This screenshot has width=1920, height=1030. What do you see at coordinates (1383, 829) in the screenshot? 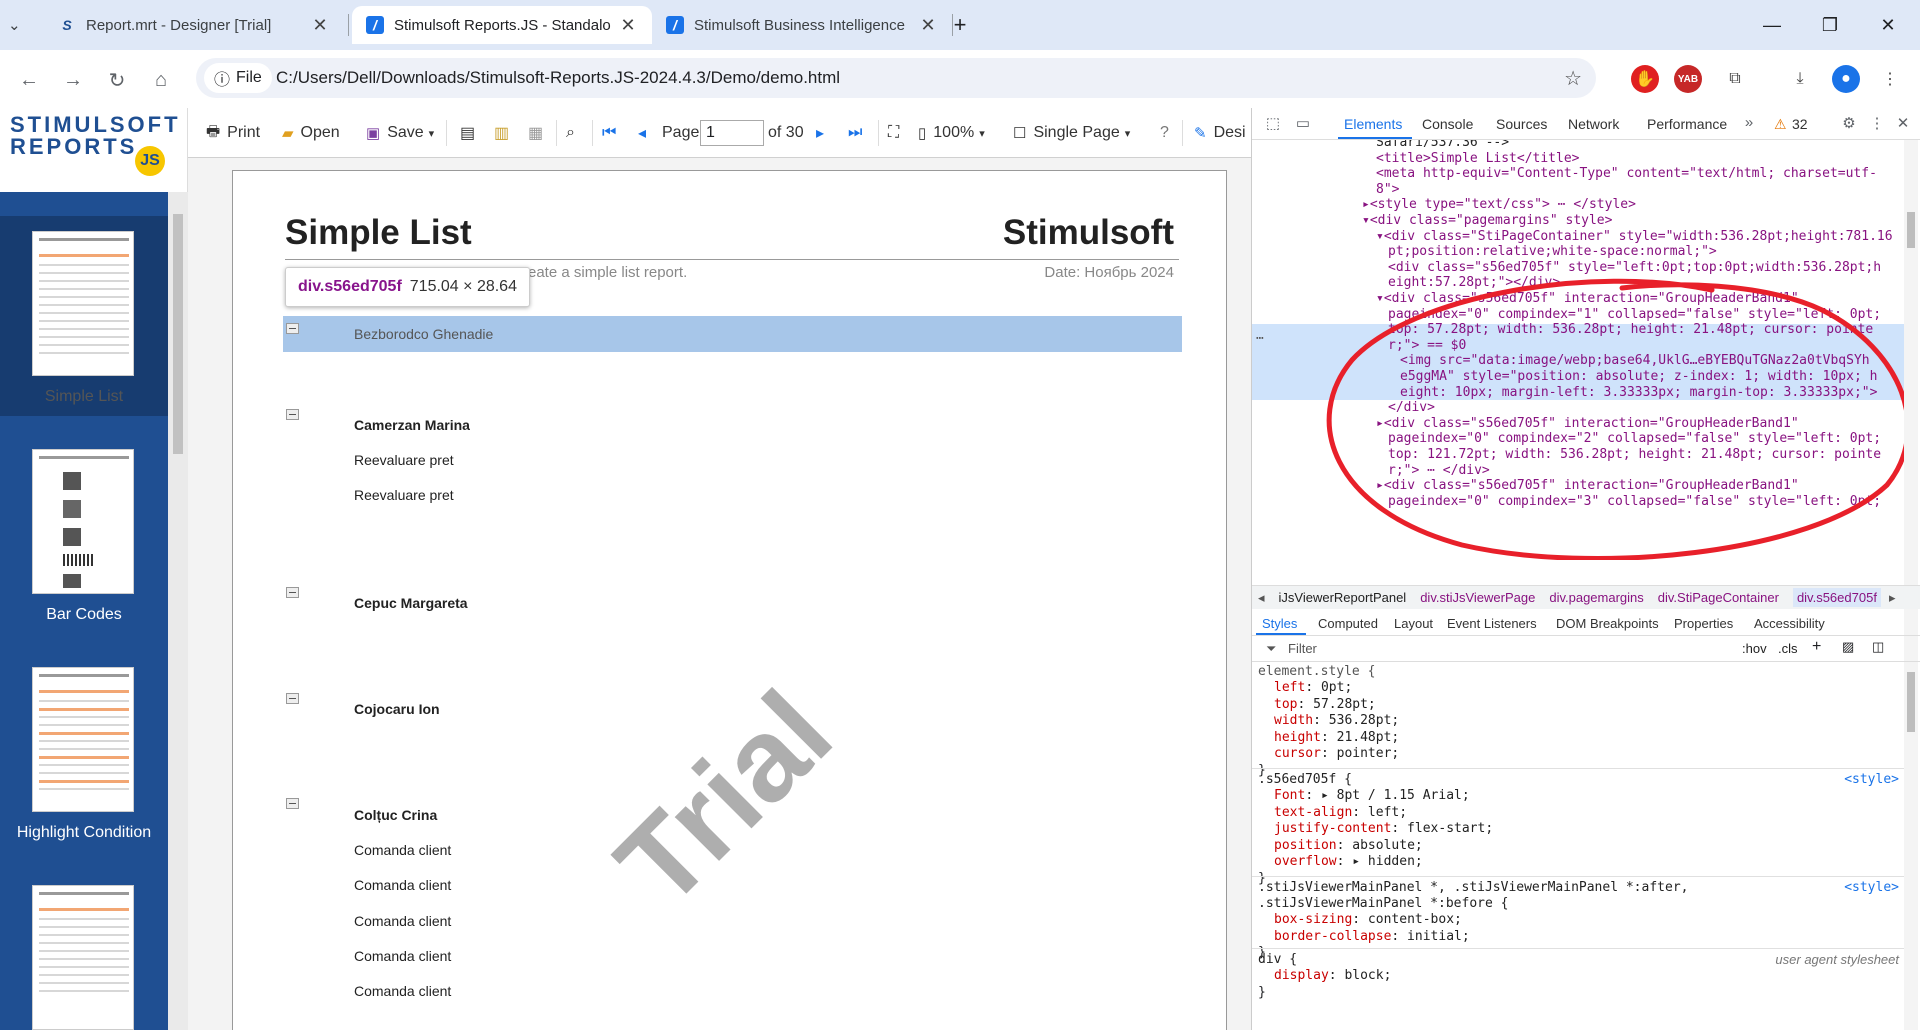
I see `css-property: justify-content: flex-start;` at bounding box center [1383, 829].